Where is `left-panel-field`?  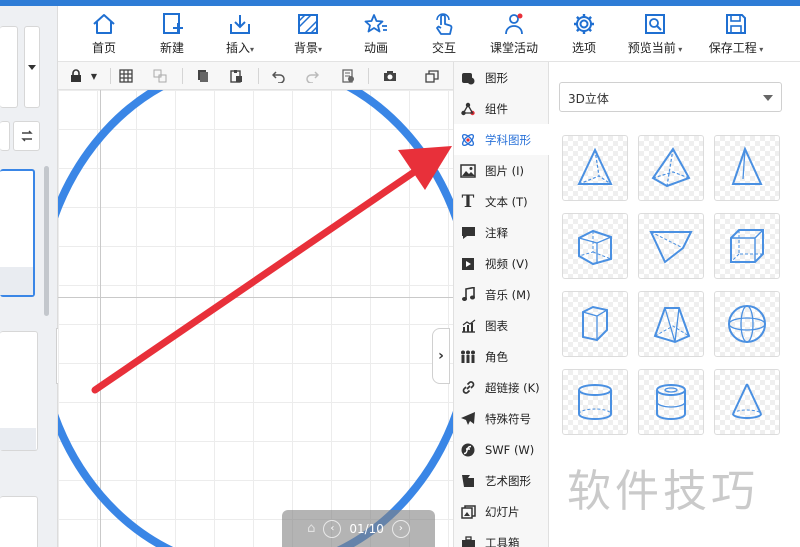
left-panel-field is located at coordinates (9, 67).